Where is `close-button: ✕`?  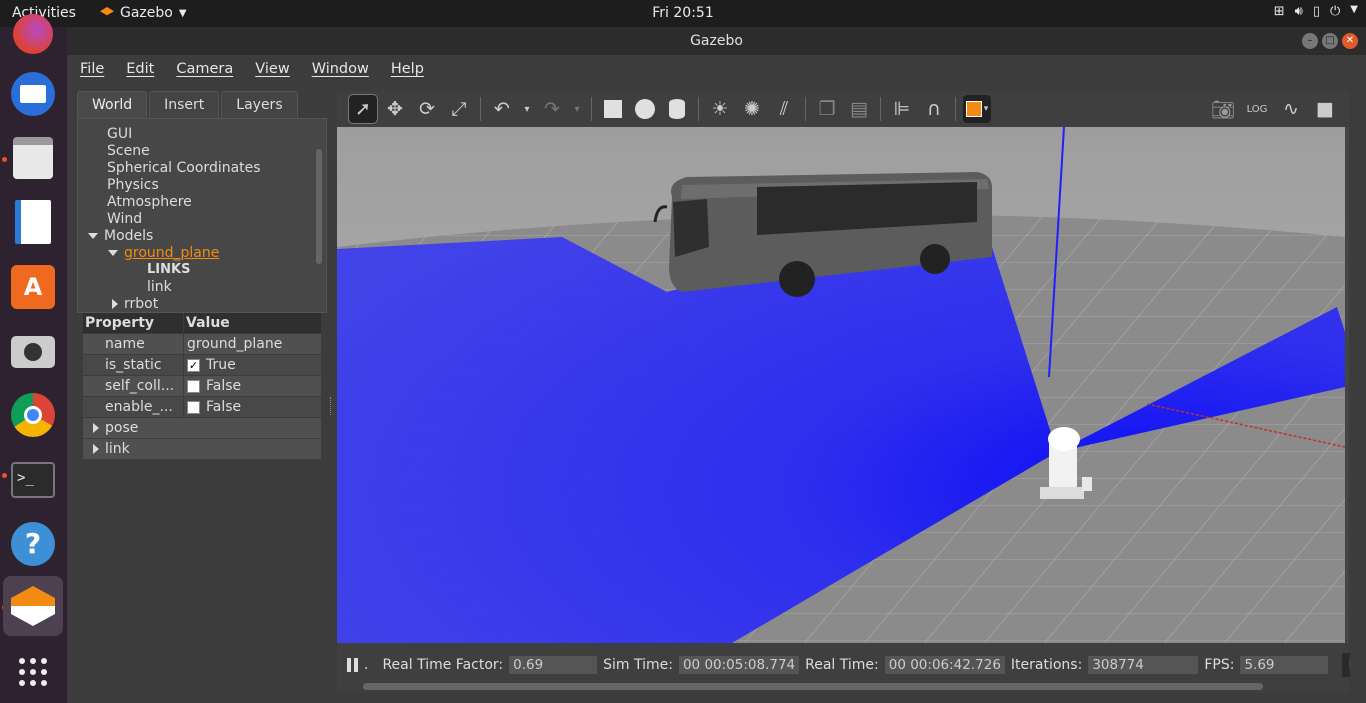
close-button: ✕ is located at coordinates (1350, 41).